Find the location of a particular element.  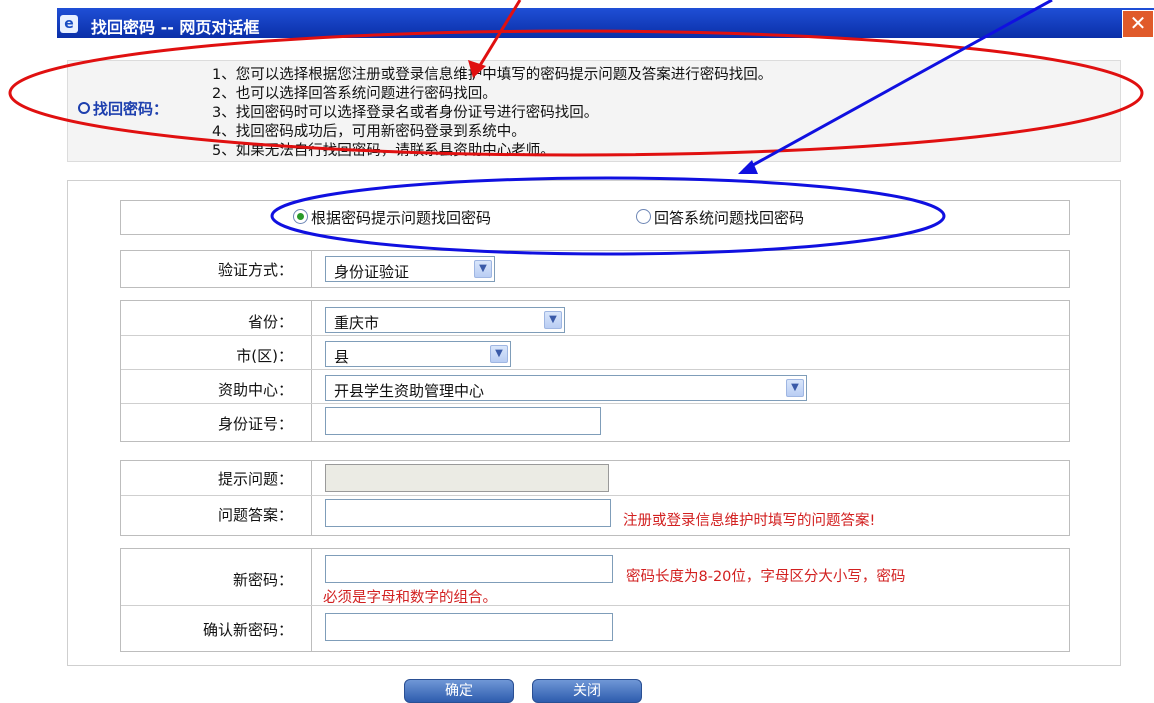

close-button: 关闭 is located at coordinates (587, 691).